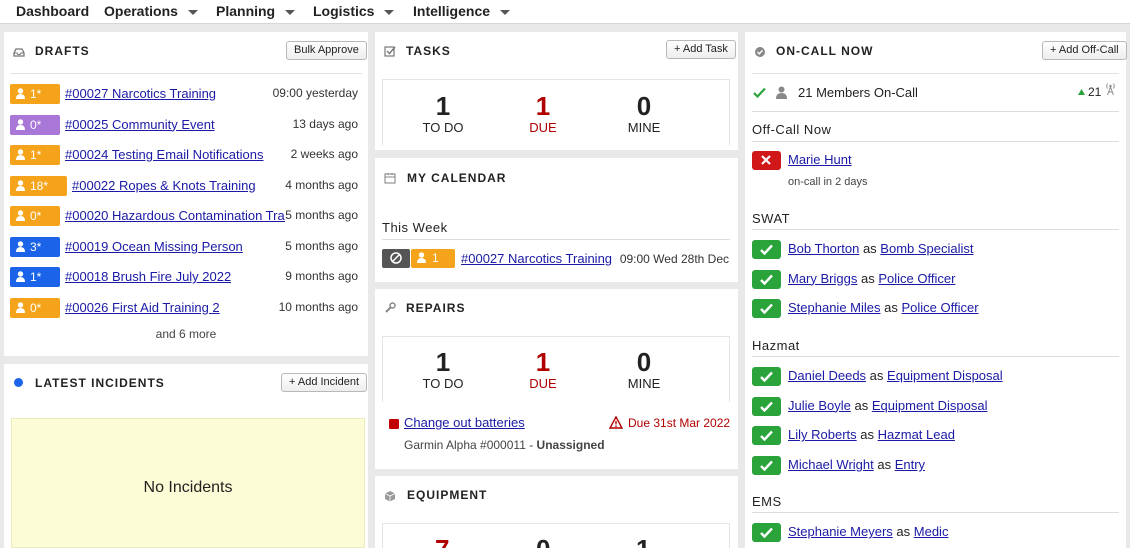  Describe the element at coordinates (543, 541) in the screenshot. I see `equipment-stat-2: 0` at that location.